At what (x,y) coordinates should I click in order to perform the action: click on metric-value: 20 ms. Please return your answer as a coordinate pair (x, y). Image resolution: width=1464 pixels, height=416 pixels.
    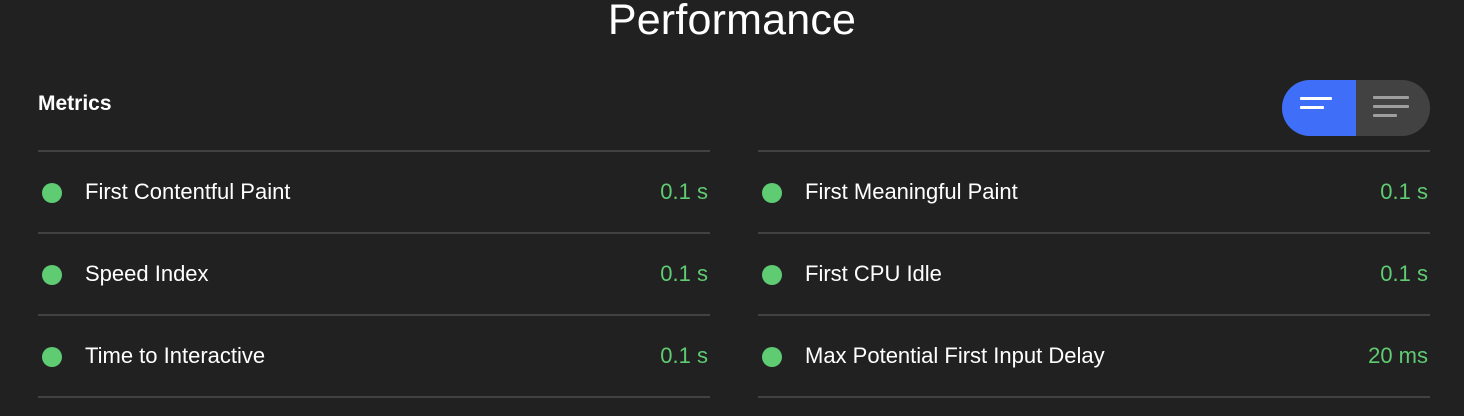
    Looking at the image, I should click on (1398, 355).